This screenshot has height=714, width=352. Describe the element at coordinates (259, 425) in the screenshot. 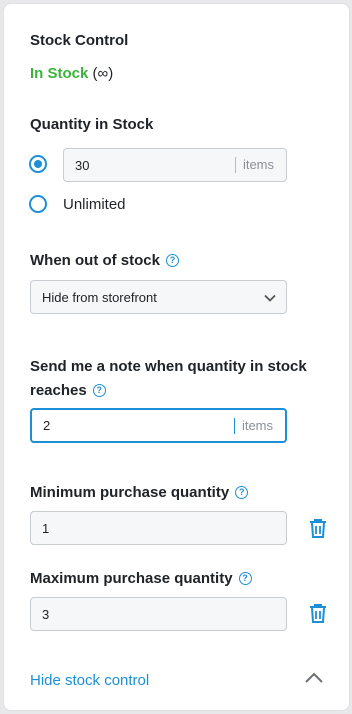

I see `notify-threshold-unit: items` at that location.